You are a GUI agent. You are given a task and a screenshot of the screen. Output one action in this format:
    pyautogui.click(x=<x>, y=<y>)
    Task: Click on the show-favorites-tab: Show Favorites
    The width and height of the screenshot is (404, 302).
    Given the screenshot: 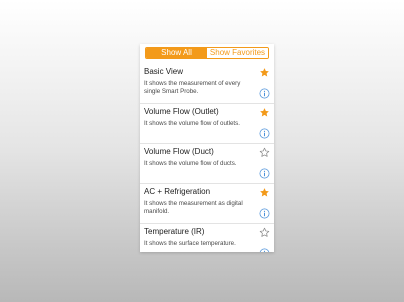 What is the action you would take?
    pyautogui.click(x=237, y=53)
    